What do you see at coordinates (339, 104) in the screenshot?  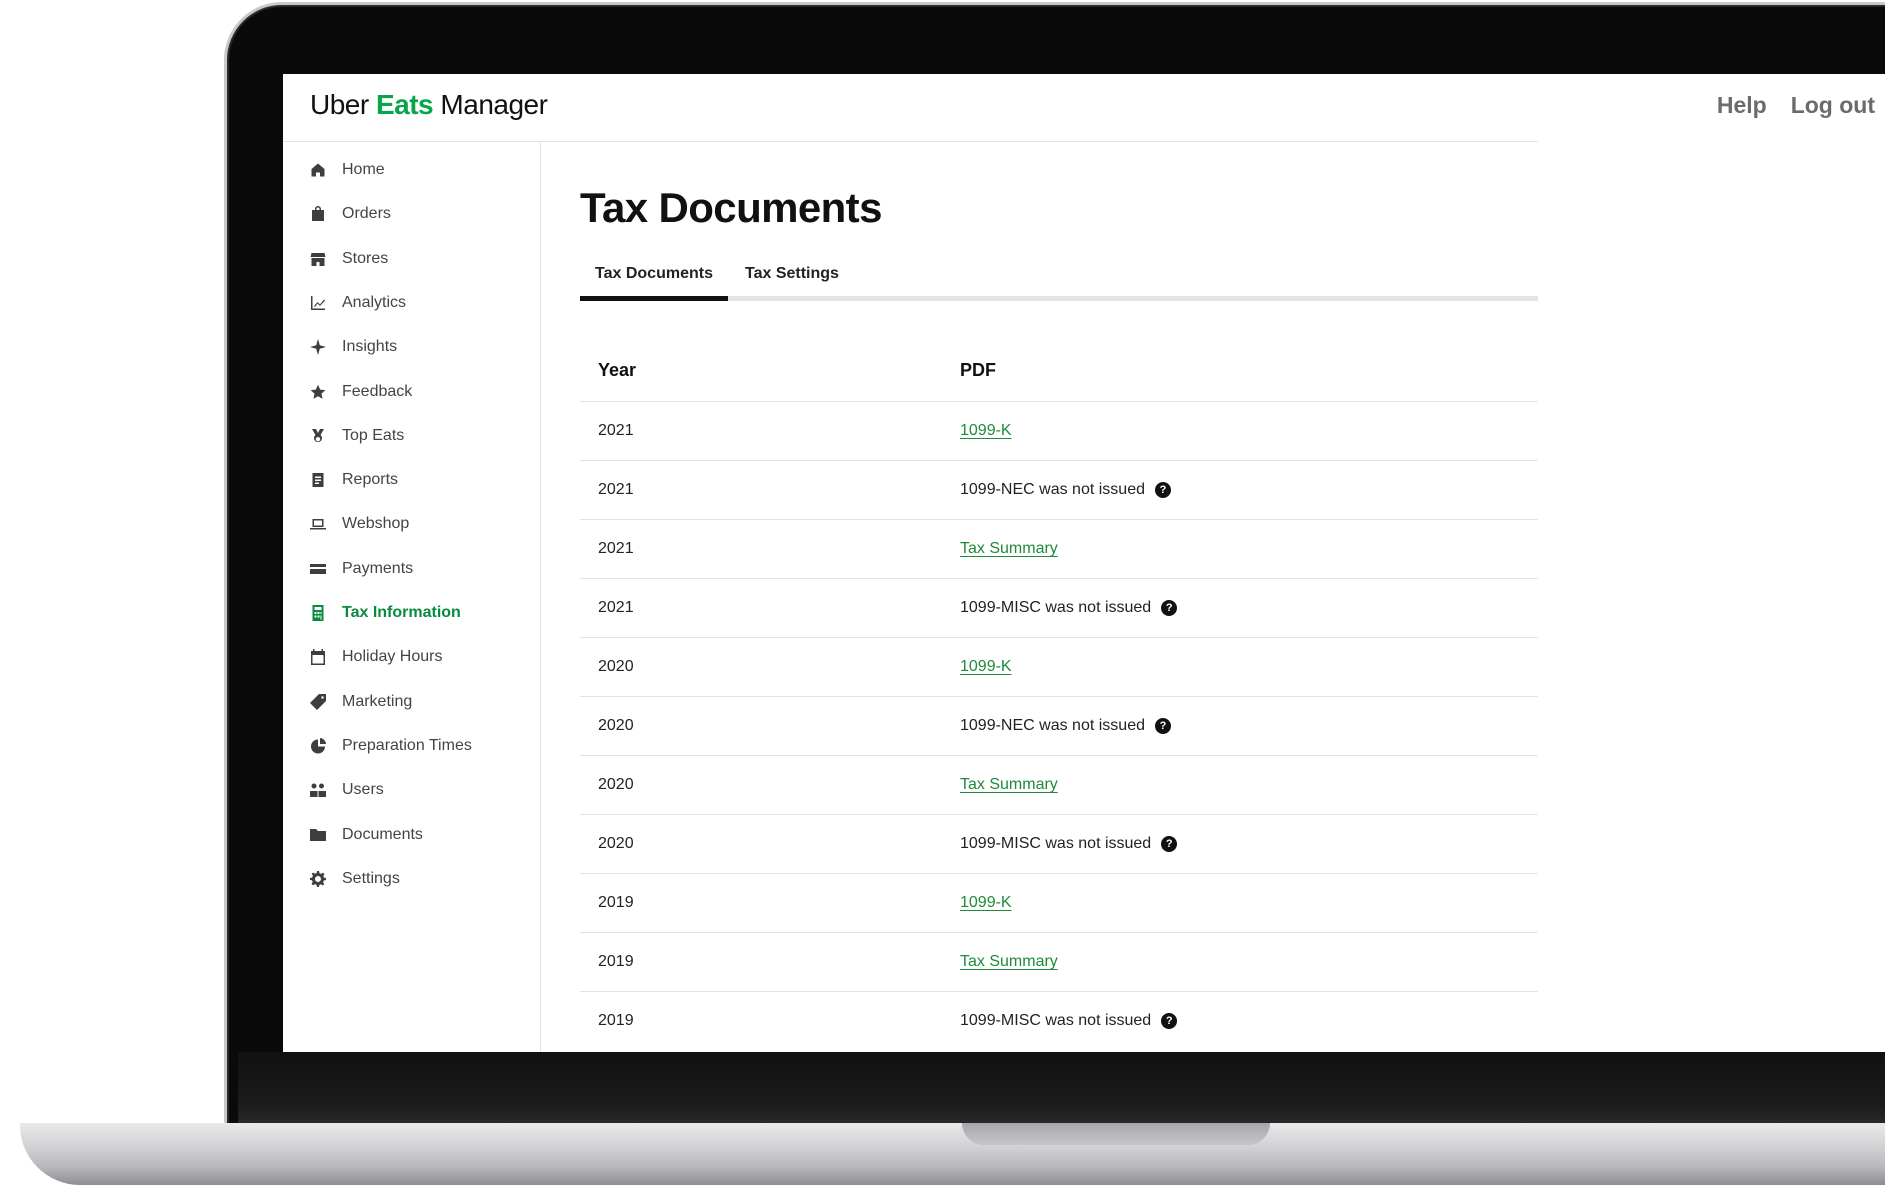 I see `logo-uber: Uber` at bounding box center [339, 104].